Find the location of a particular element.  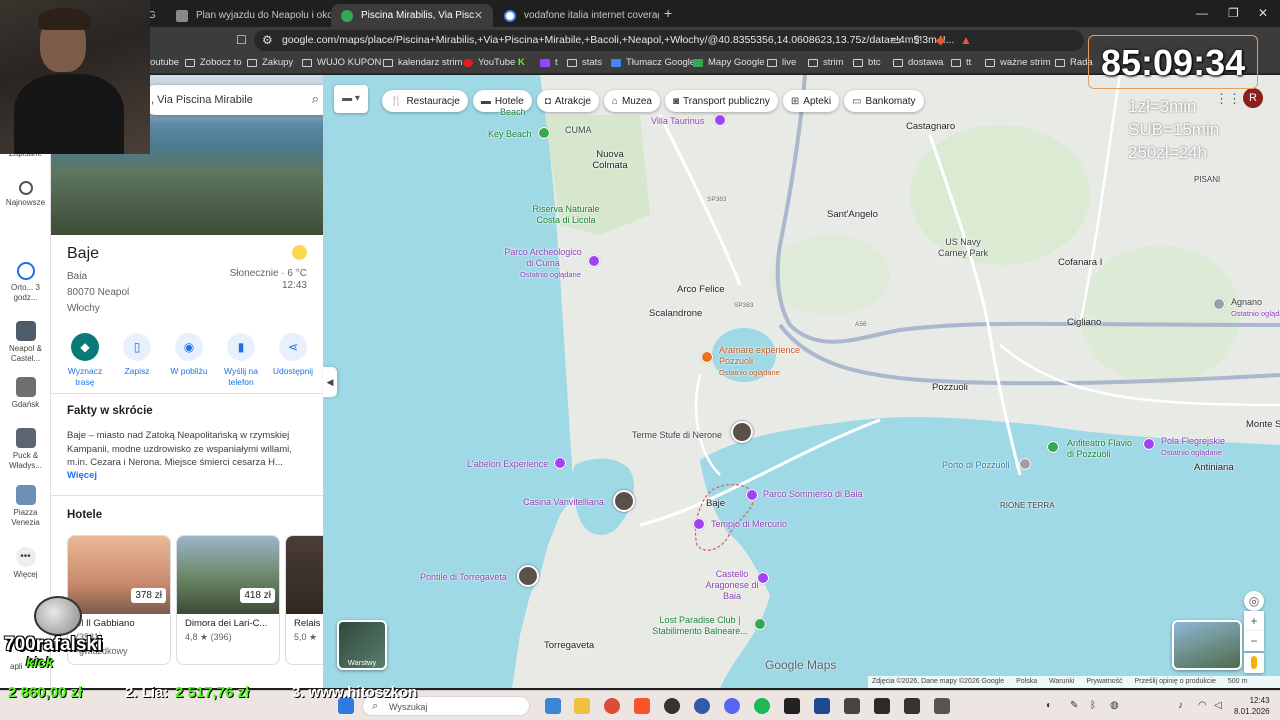

map-label: Aramare experience Pozzuoli is located at coordinates (761, 356).